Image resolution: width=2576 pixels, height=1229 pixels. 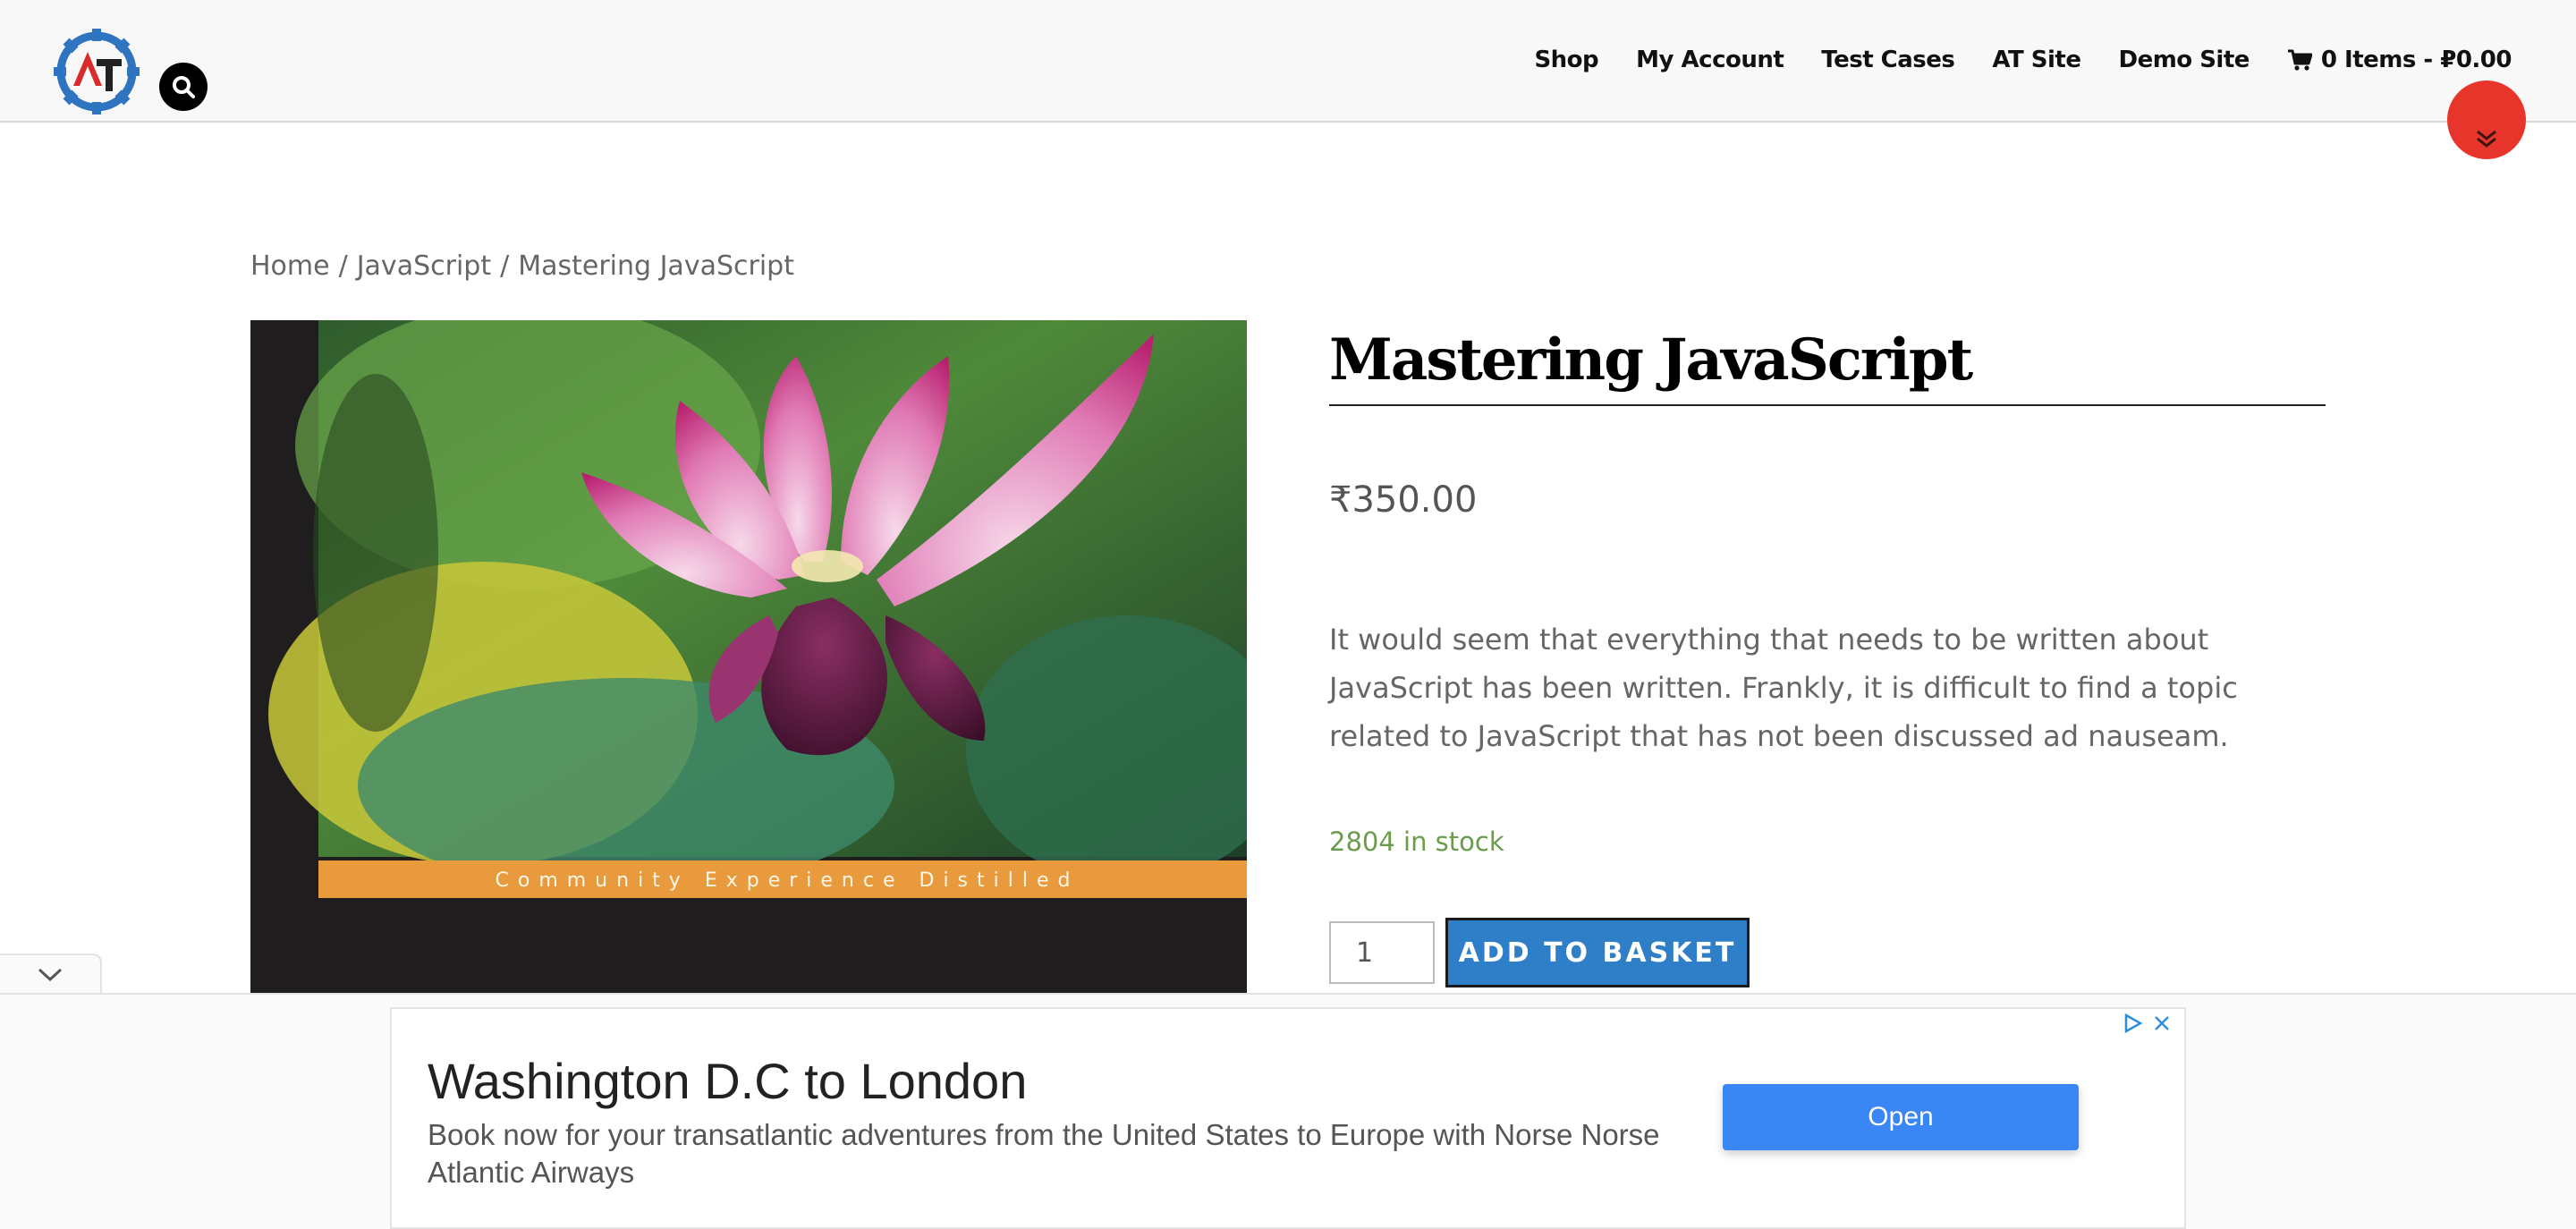 I want to click on add-to-basket-button: ADD TO BASKET, so click(x=1597, y=952).